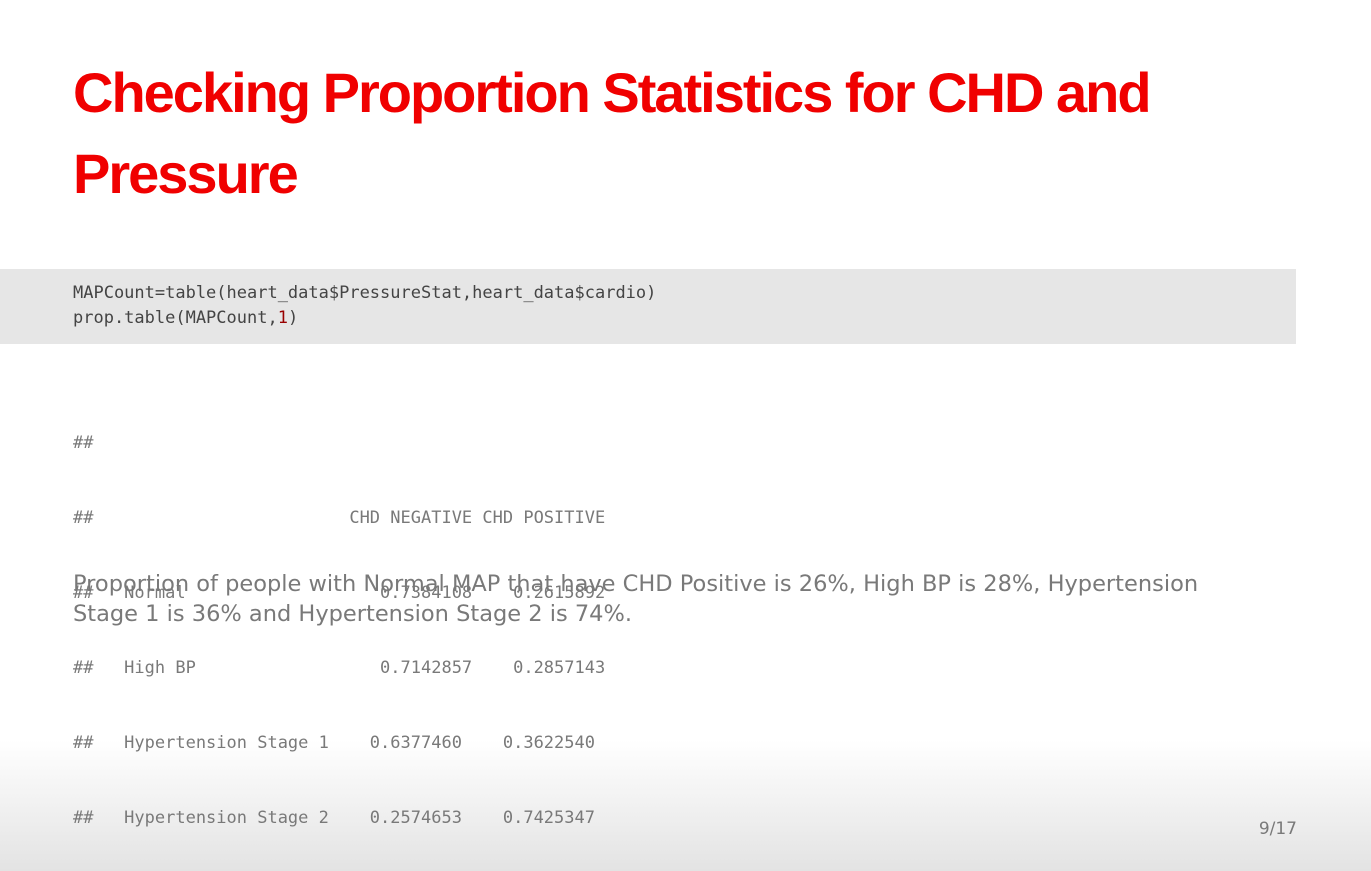 Image resolution: width=1371 pixels, height=871 pixels. I want to click on code-line-2-number: 1, so click(282, 318).